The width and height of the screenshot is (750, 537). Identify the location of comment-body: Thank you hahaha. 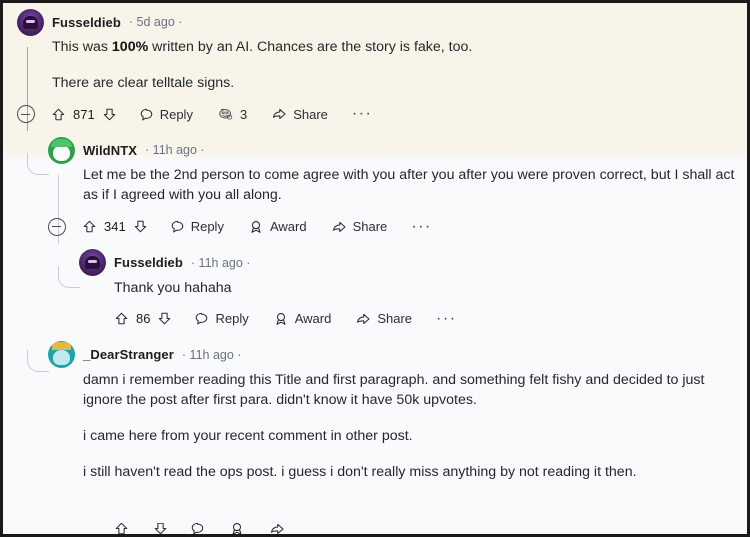
(413, 288).